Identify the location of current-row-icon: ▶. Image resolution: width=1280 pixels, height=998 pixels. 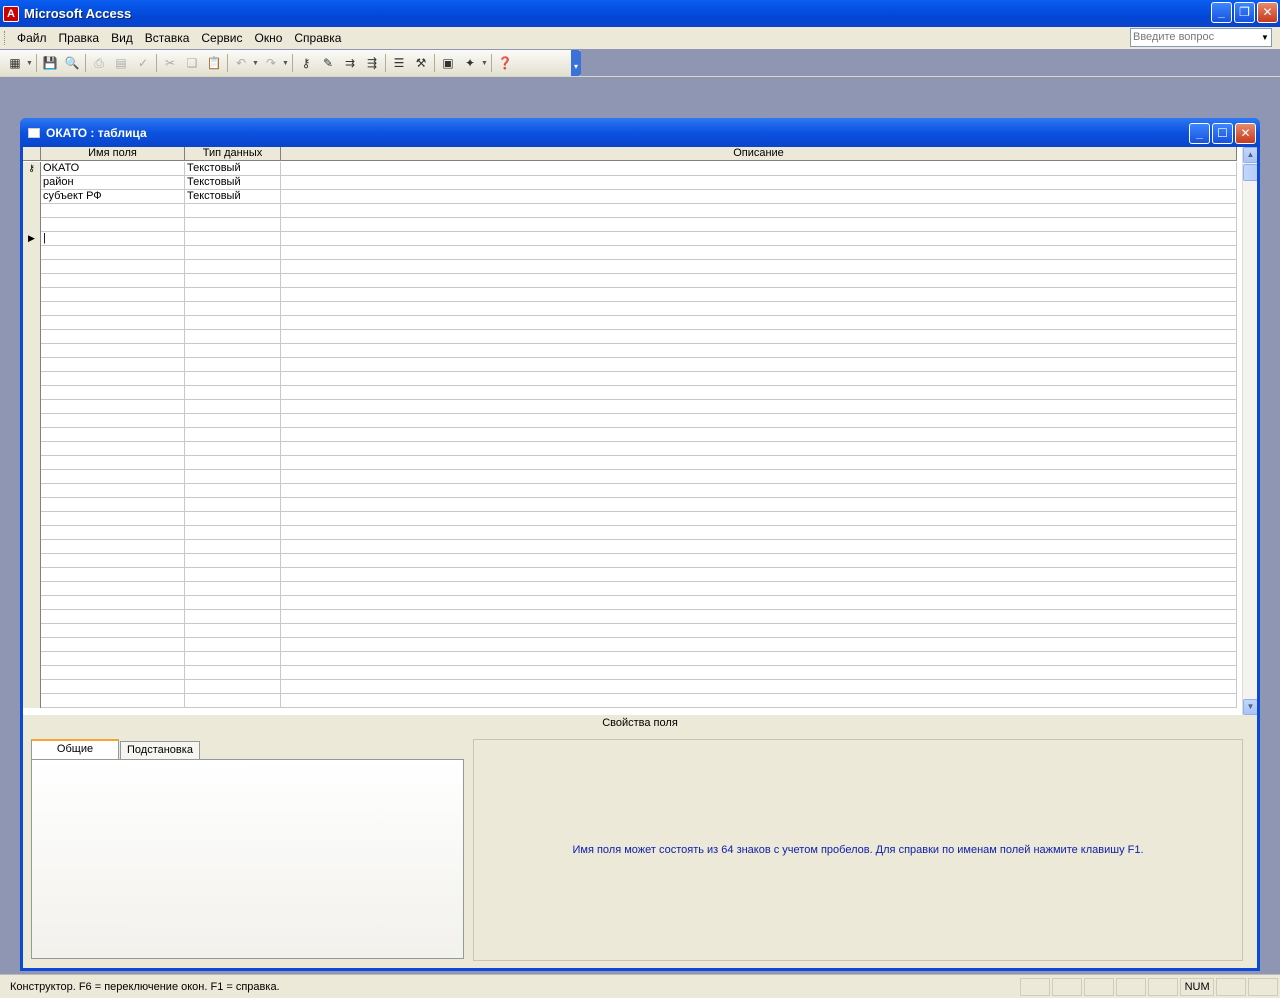
(32, 239).